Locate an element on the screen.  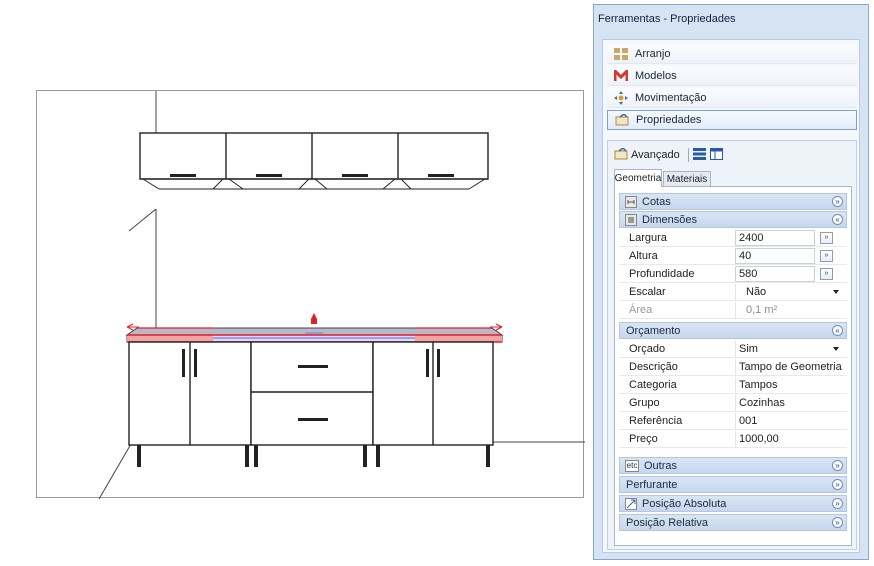
base-cabinets is located at coordinates (311, 404).